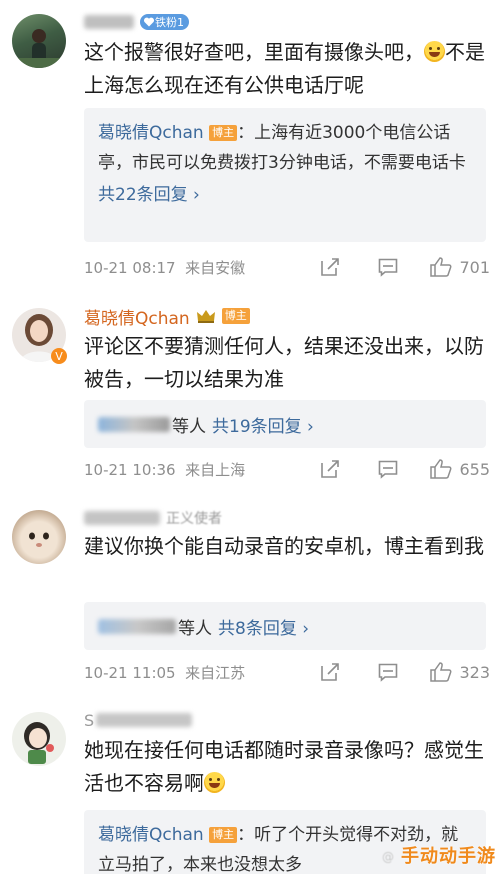 The height and width of the screenshot is (874, 504). I want to click on comment-text-part: 她现在接任何电话都随时录音录像吗？感觉生活也不容易啊, so click(284, 766).